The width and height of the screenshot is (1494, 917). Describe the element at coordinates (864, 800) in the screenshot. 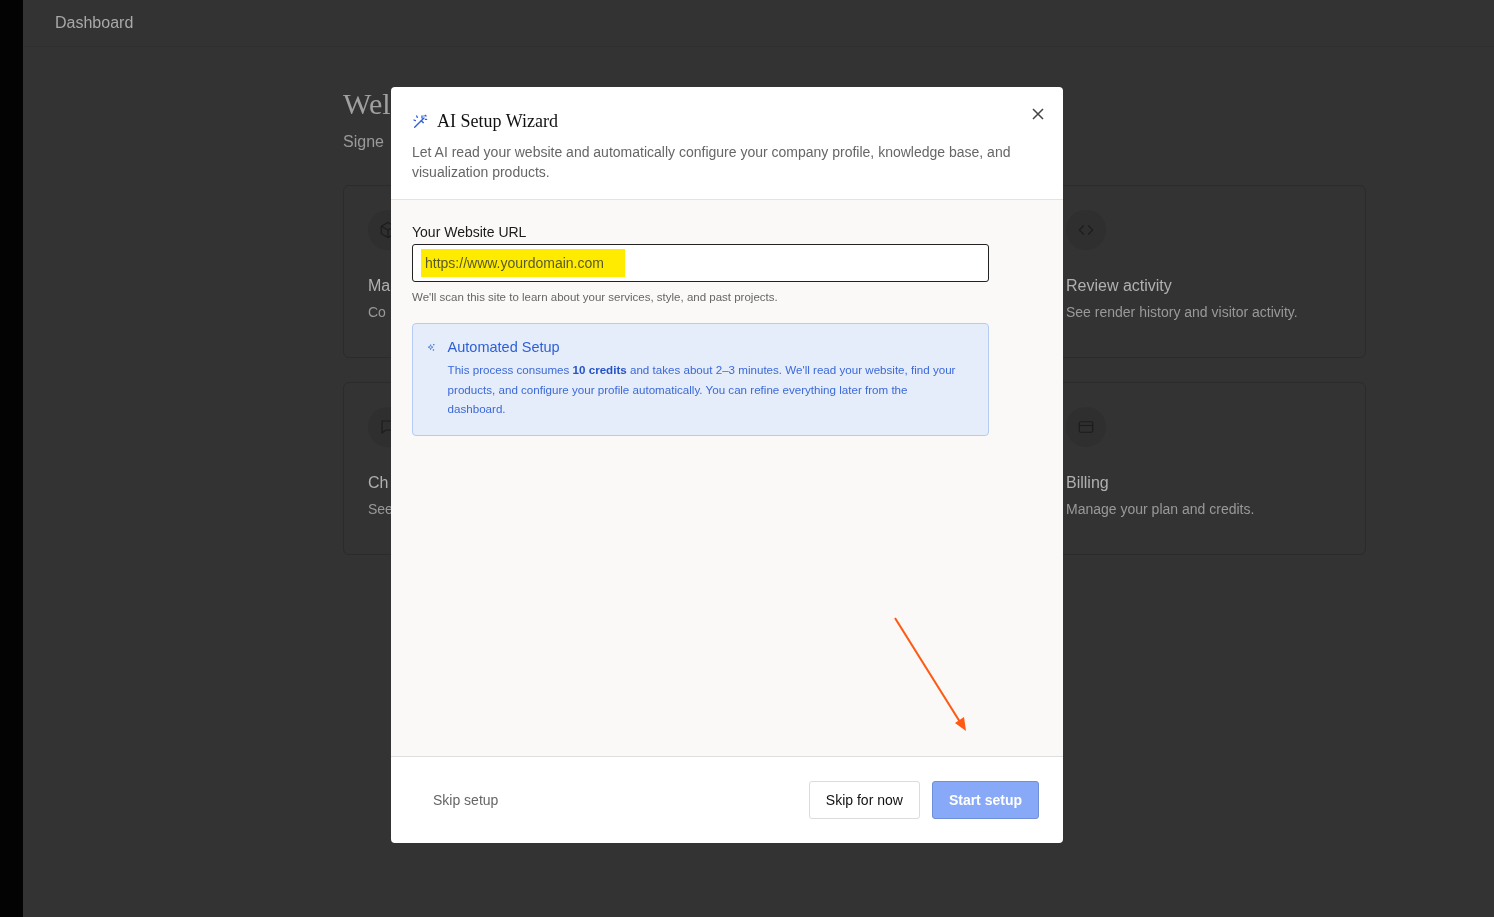

I see `skip-button: Skip for now` at that location.